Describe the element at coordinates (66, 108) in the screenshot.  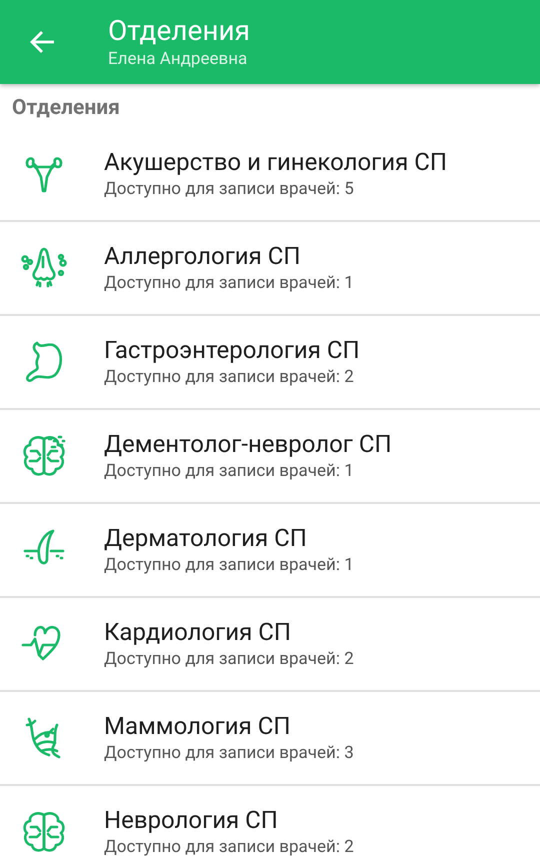
I see `section-header: Отделения` at that location.